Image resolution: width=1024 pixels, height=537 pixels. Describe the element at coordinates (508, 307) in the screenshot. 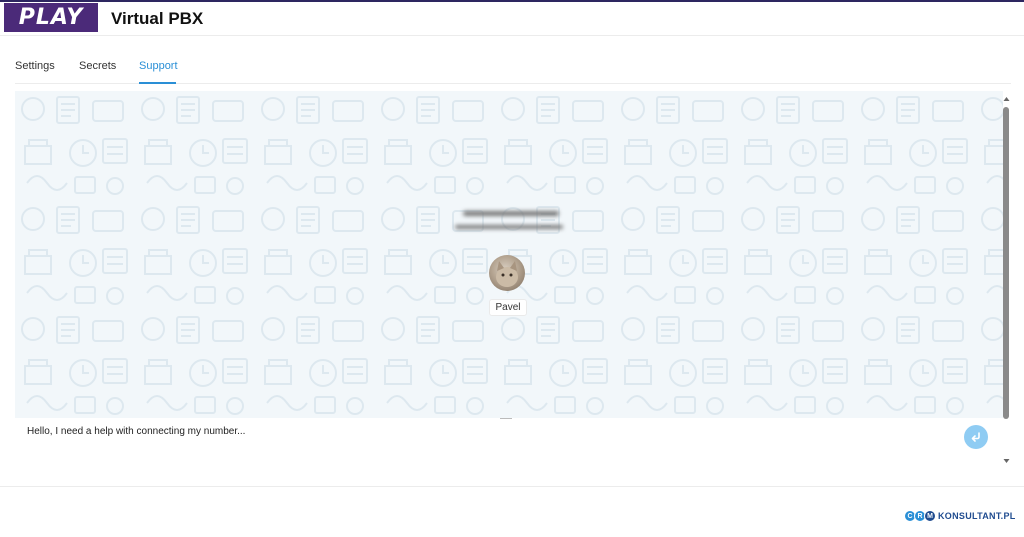

I see `agent-name: Pavel` at that location.